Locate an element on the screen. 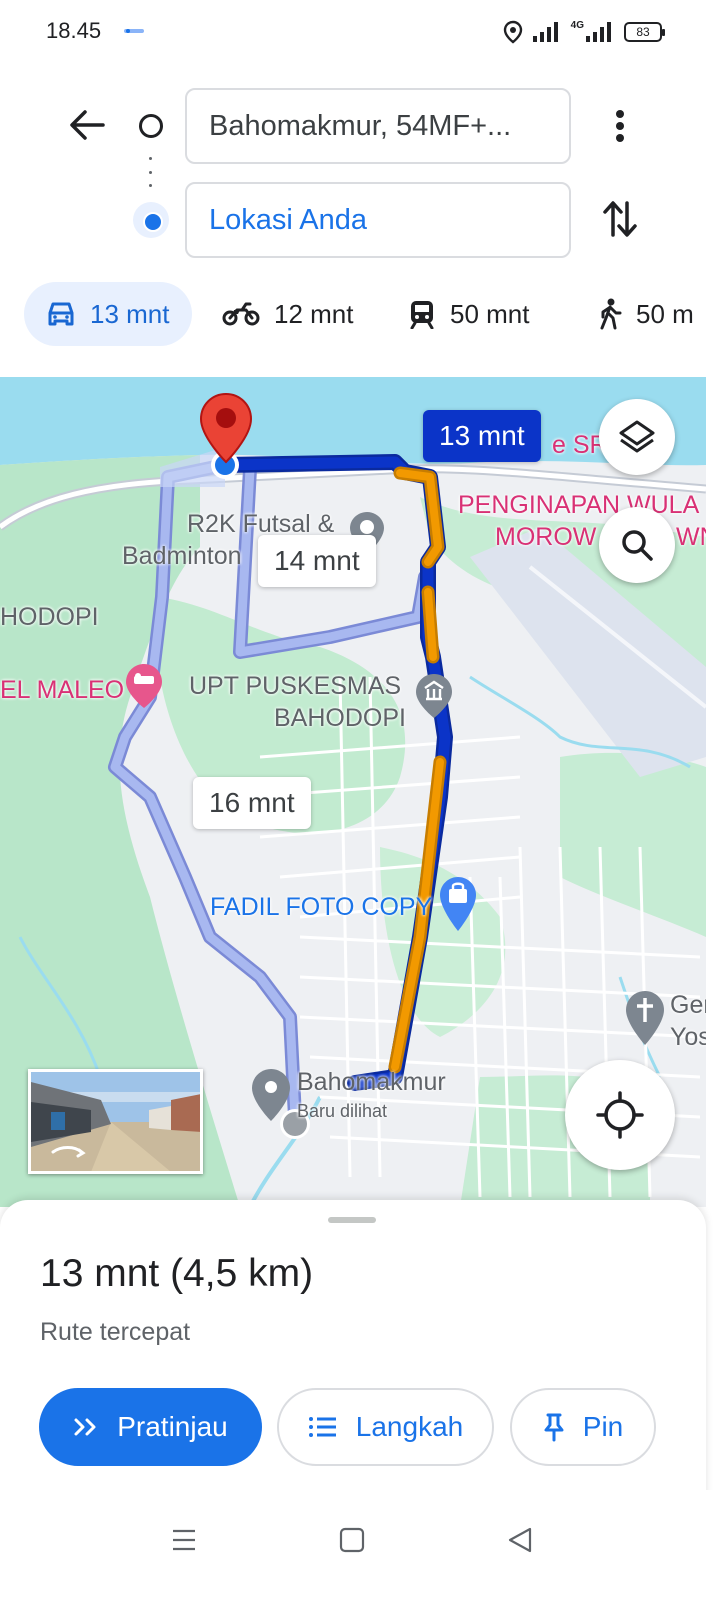 This screenshot has width=720, height=1600. route-chip-alt-1: 14 mnt is located at coordinates (317, 561).